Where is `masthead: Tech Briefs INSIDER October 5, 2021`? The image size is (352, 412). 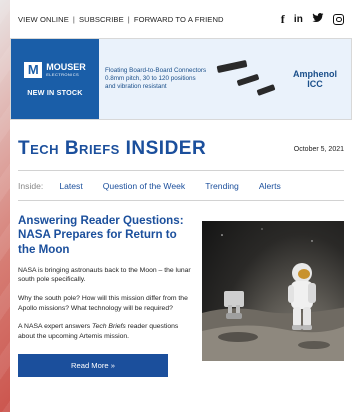 masthead: Tech Briefs INSIDER October 5, 2021 is located at coordinates (181, 149).